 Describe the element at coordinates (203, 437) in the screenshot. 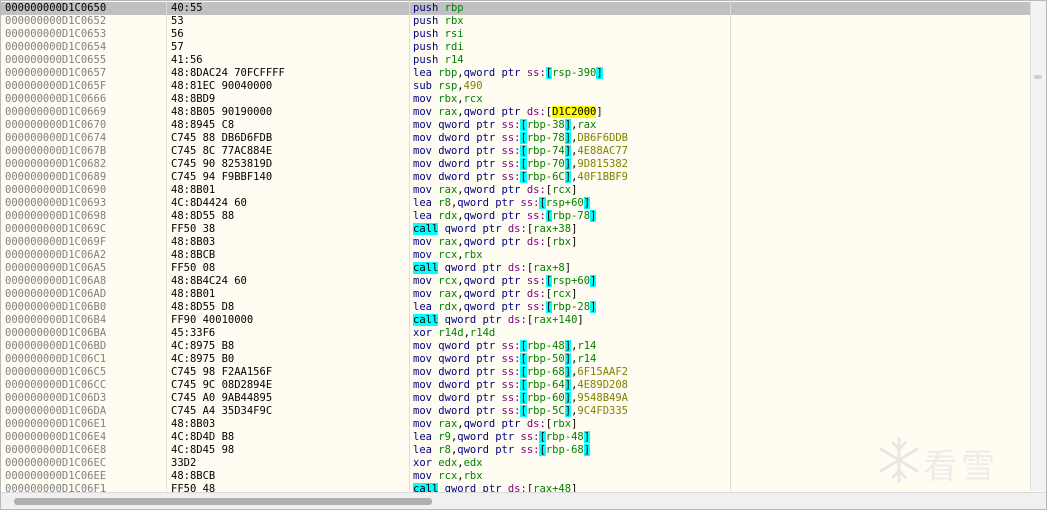

I see `row-bytes: 4C:8D4D B8` at that location.